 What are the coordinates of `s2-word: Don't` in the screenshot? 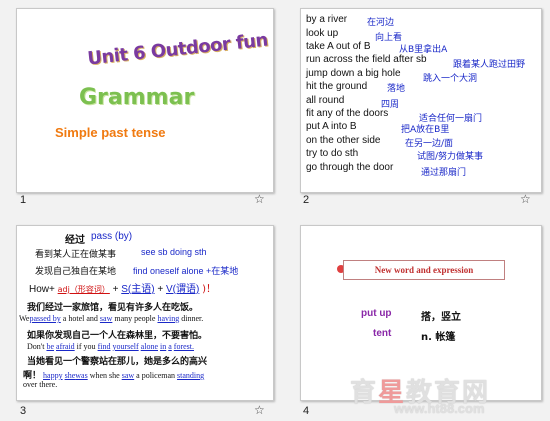 It's located at (36, 346).